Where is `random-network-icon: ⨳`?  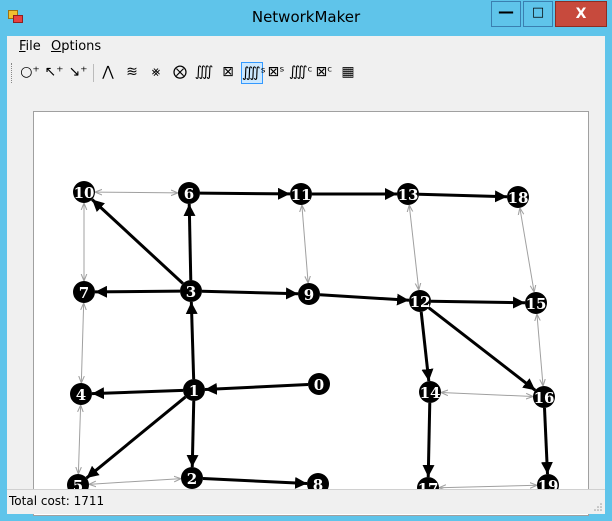 random-network-icon: ⨳ is located at coordinates (156, 73).